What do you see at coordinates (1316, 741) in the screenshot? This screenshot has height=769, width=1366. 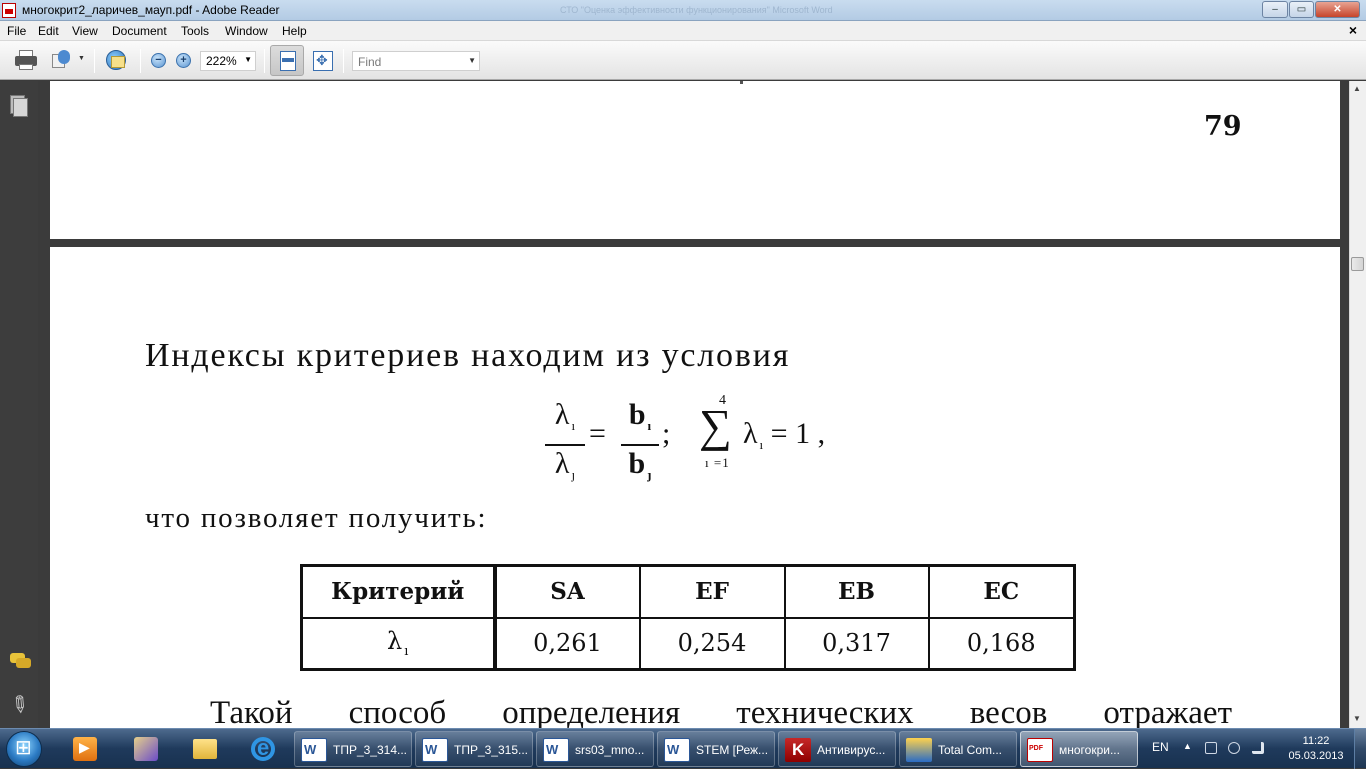 I see `clock-time: 11:22` at bounding box center [1316, 741].